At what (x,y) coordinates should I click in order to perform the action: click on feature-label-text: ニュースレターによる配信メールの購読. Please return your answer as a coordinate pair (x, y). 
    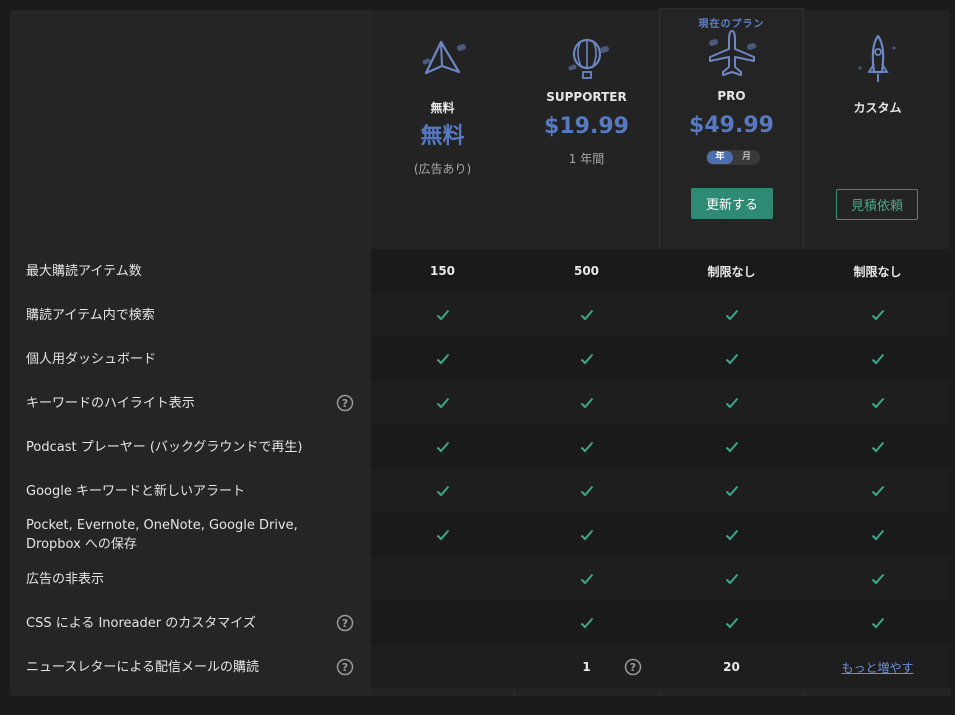
    Looking at the image, I should click on (142, 667).